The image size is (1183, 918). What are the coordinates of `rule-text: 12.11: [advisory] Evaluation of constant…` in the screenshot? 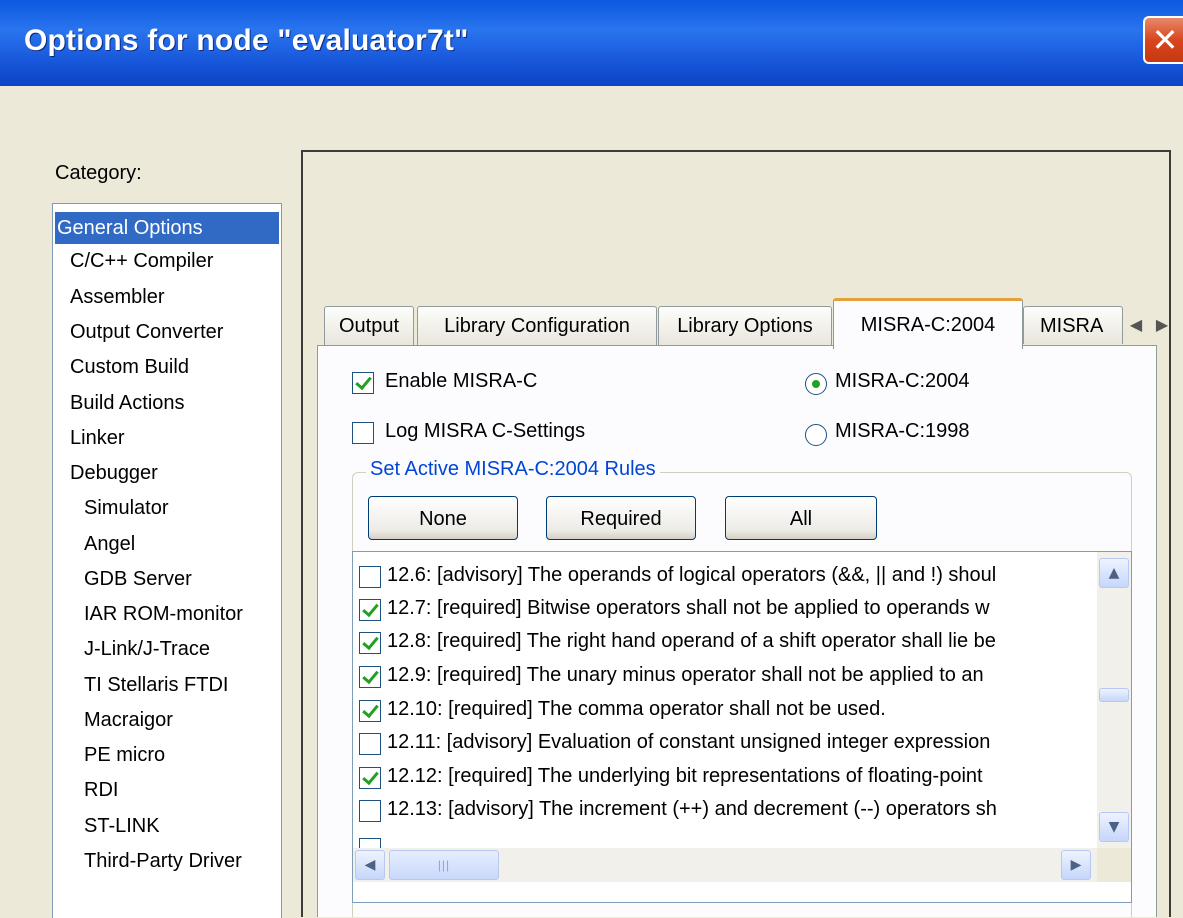 It's located at (689, 742).